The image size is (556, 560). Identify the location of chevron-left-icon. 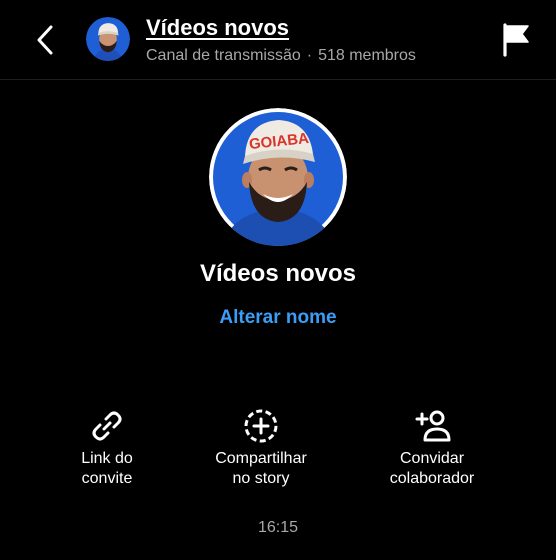
(45, 40).